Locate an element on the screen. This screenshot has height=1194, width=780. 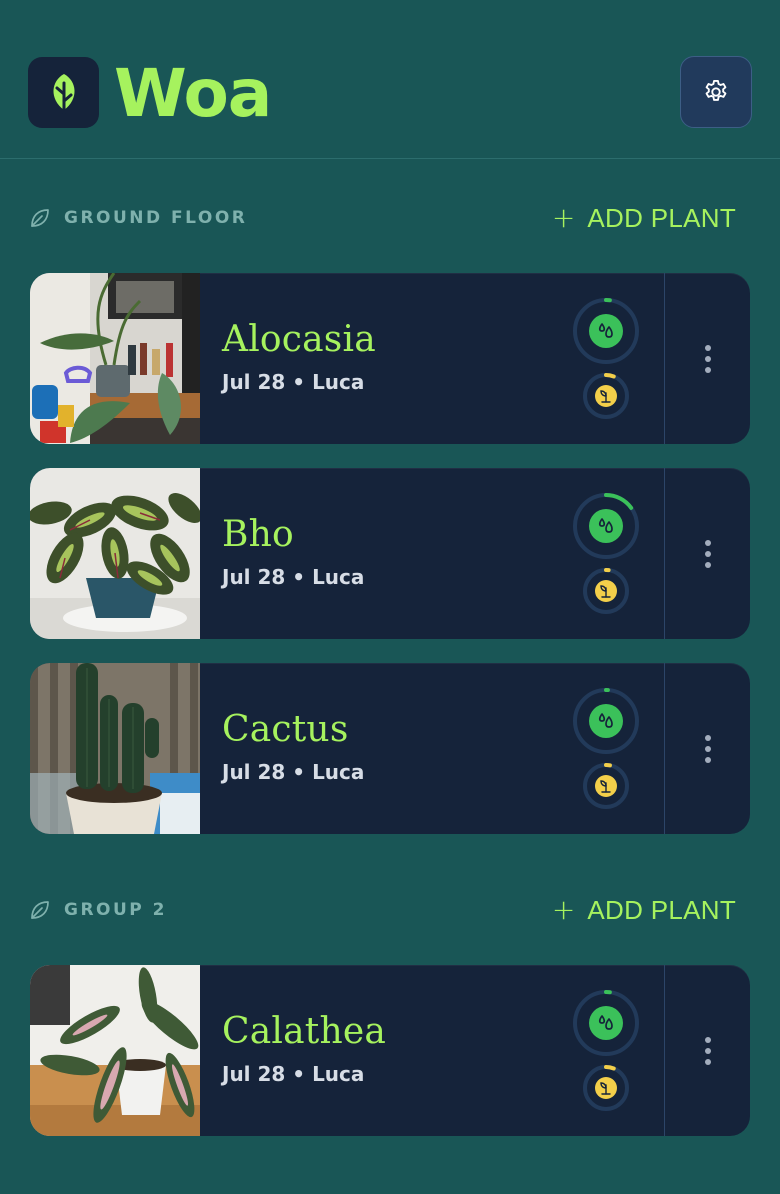
section-header-ground-floor: GROUND FLOOR + ADD PLANT is located at coordinates (390, 218).